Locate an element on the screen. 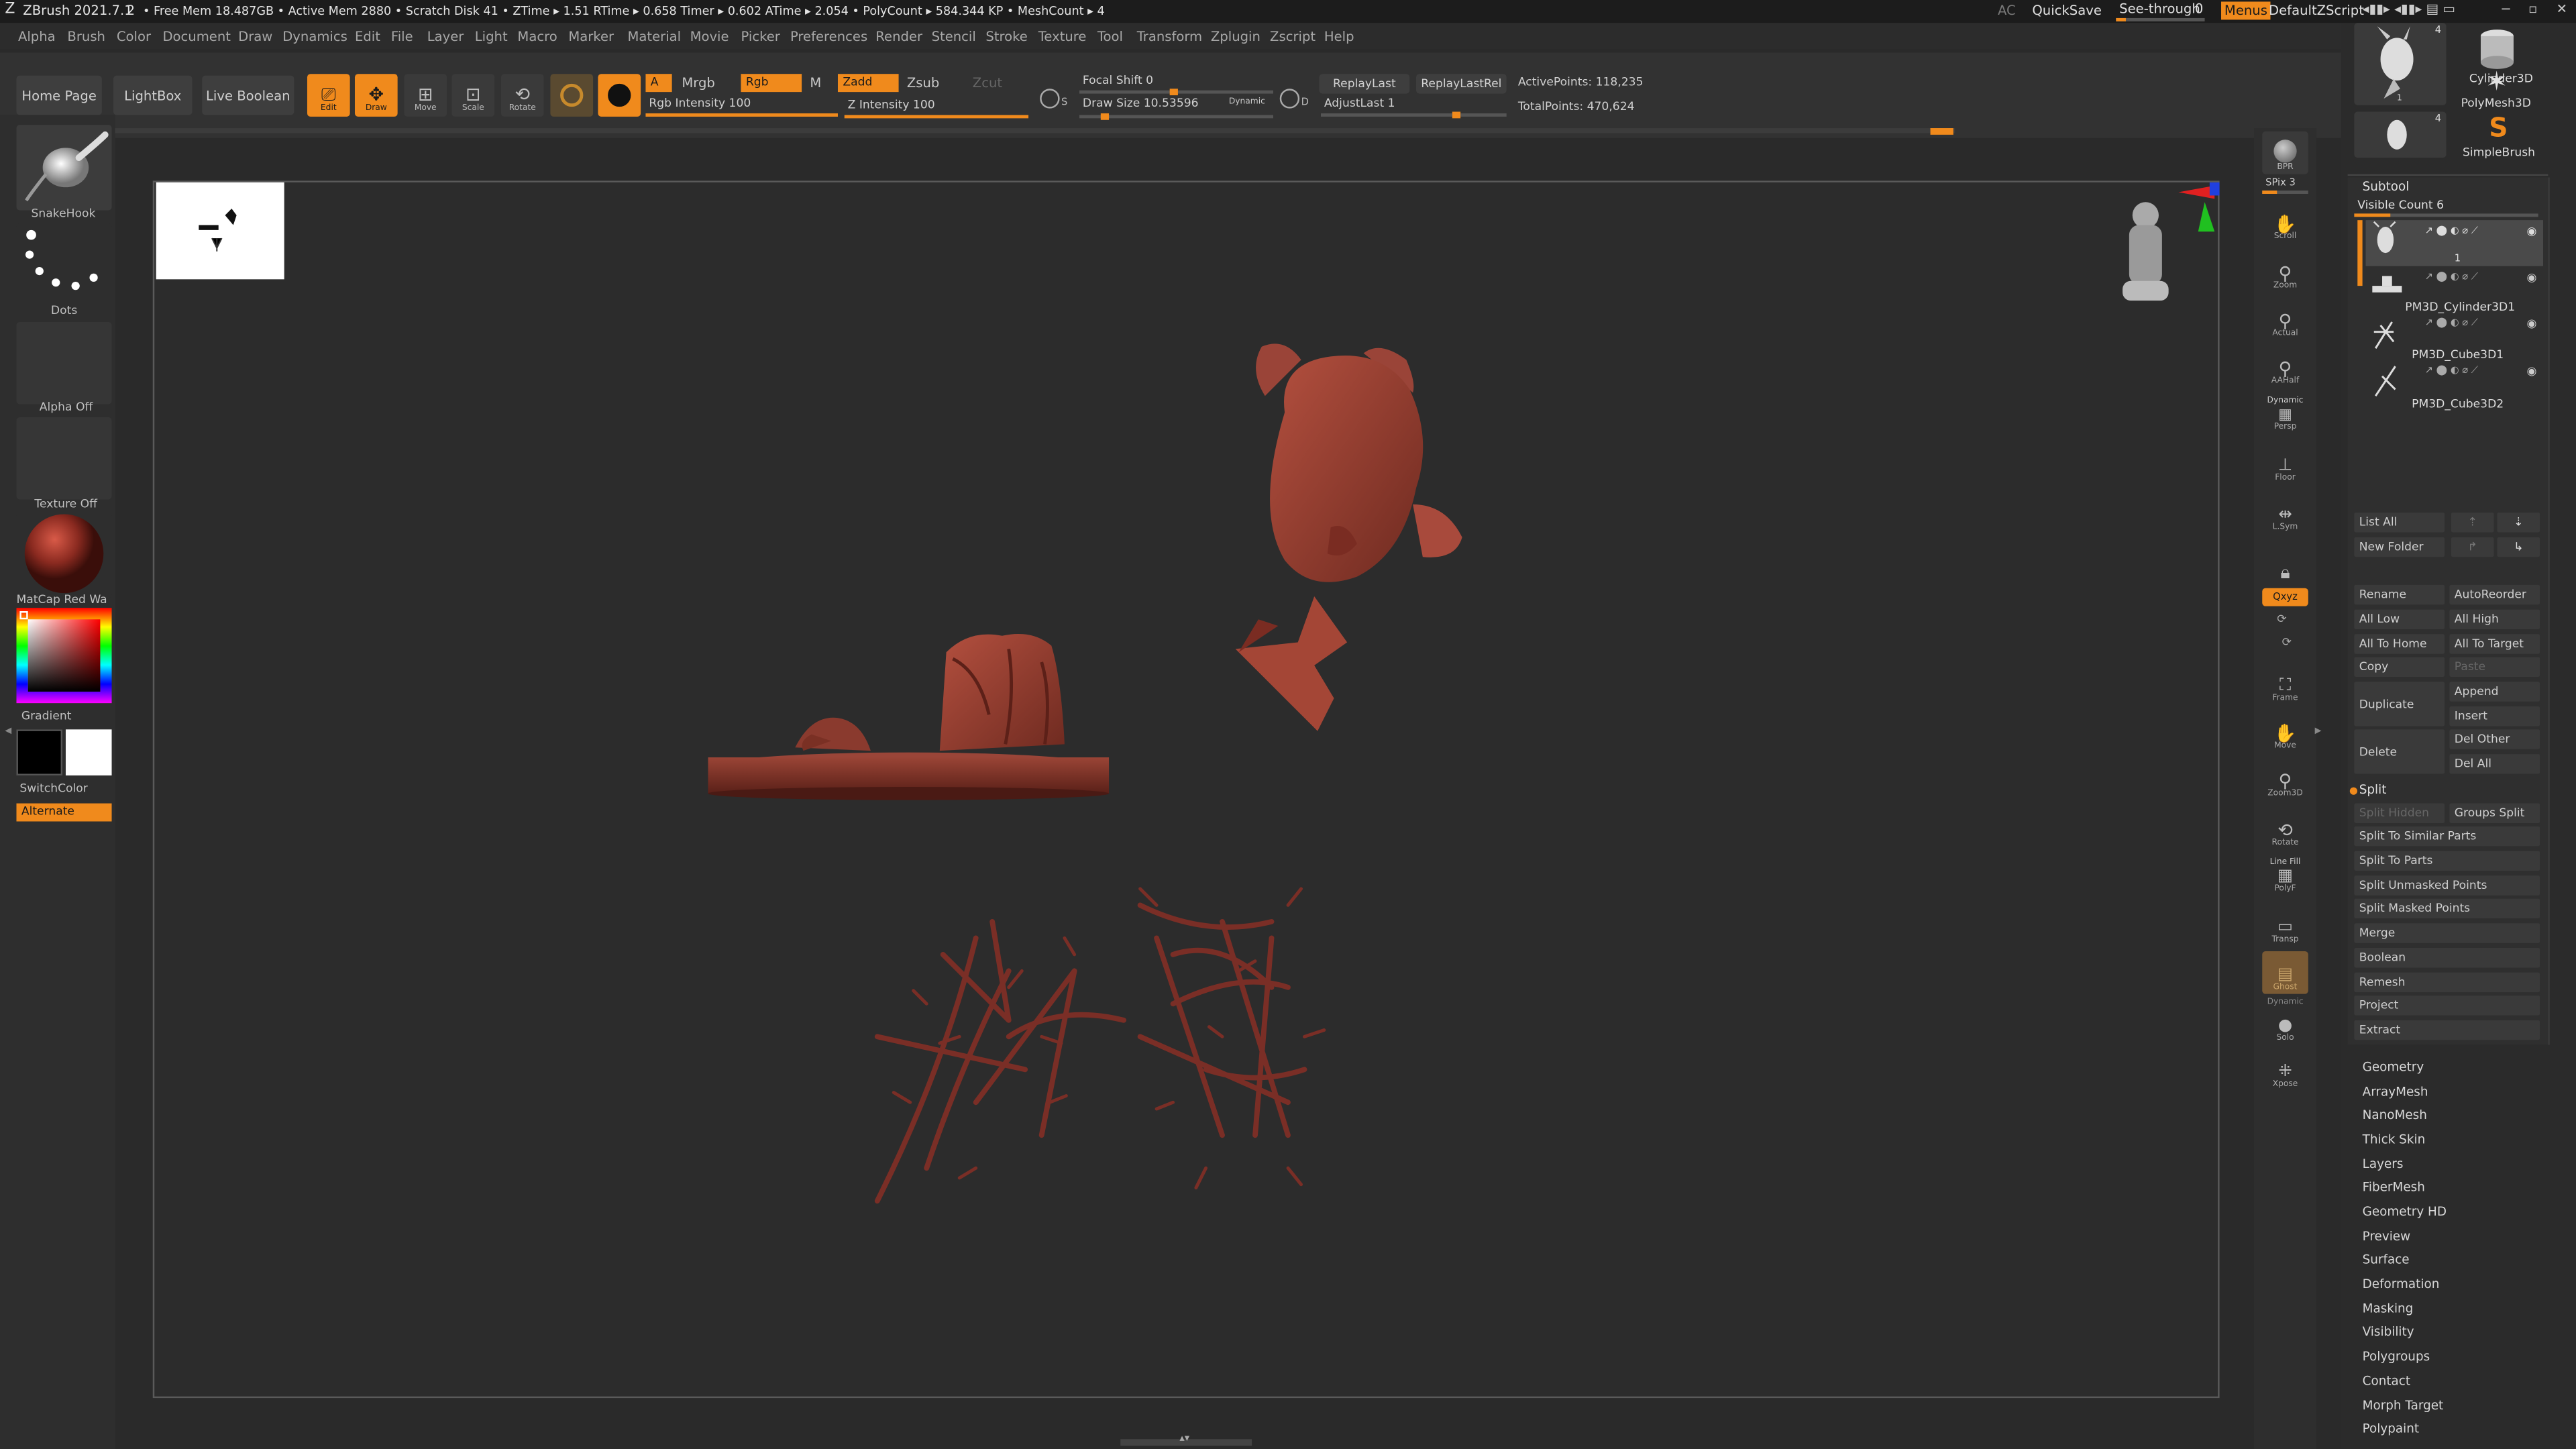 The height and width of the screenshot is (1449, 2576). alternate-toggle: Alternate is located at coordinates (64, 812).